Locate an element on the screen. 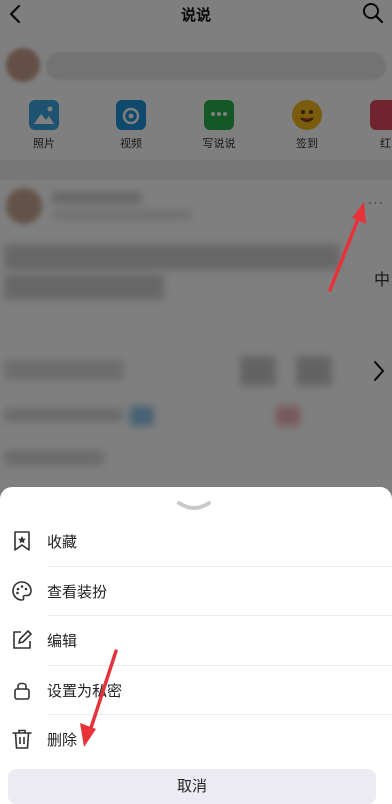  menu-item-set-private: 设置为私密 is located at coordinates (196, 690).